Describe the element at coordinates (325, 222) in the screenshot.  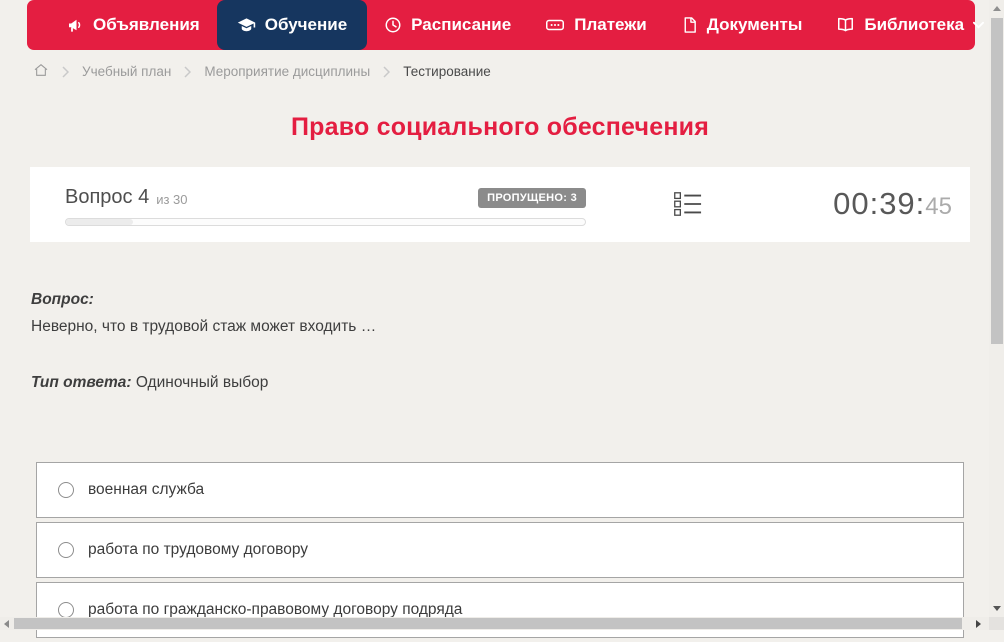
I see `progress-bar` at that location.